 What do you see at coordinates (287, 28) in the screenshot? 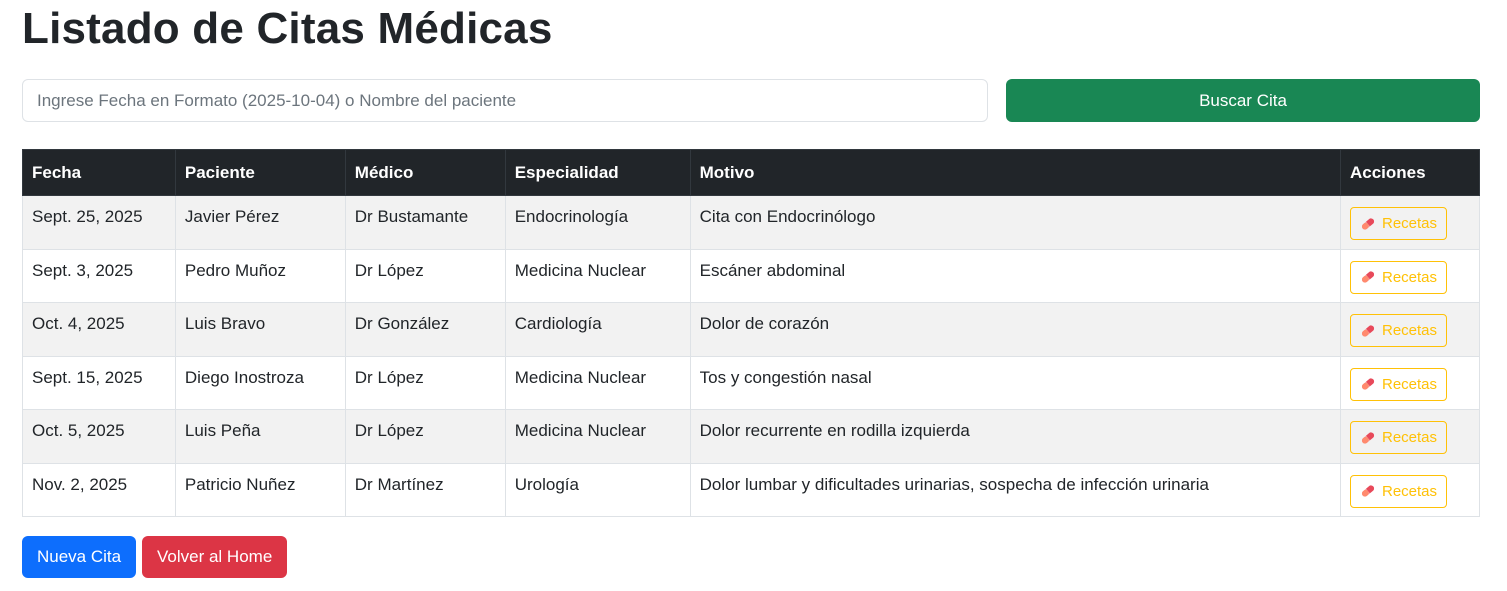
I see `page-title: Listado de Citas Médicas` at bounding box center [287, 28].